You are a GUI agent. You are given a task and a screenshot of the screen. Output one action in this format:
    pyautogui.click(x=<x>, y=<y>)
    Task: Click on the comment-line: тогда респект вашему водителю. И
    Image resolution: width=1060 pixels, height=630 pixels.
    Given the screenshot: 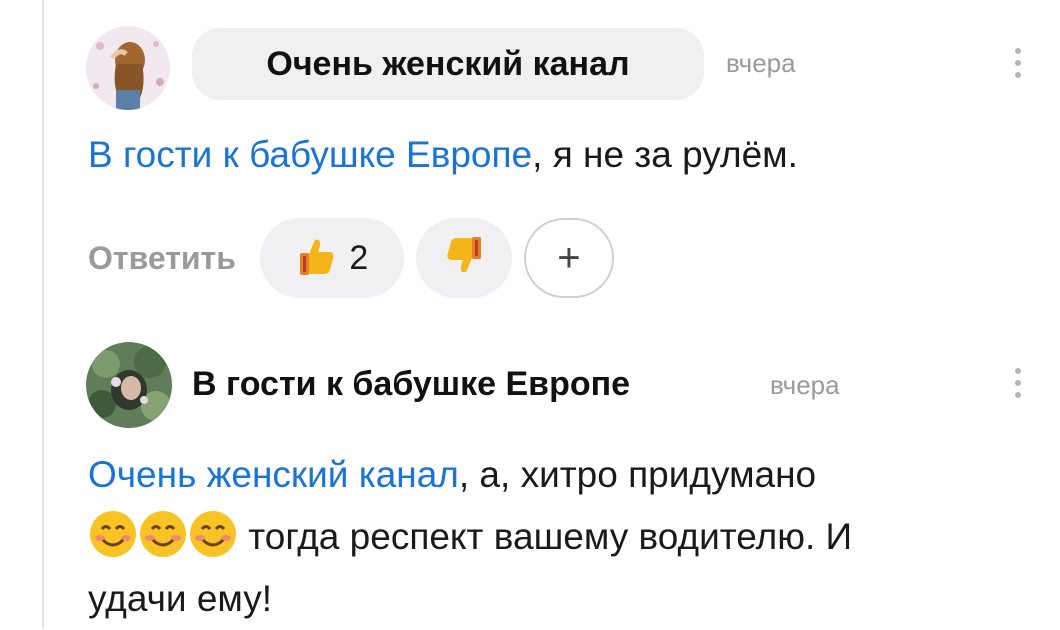 What is the action you would take?
    pyautogui.click(x=470, y=537)
    